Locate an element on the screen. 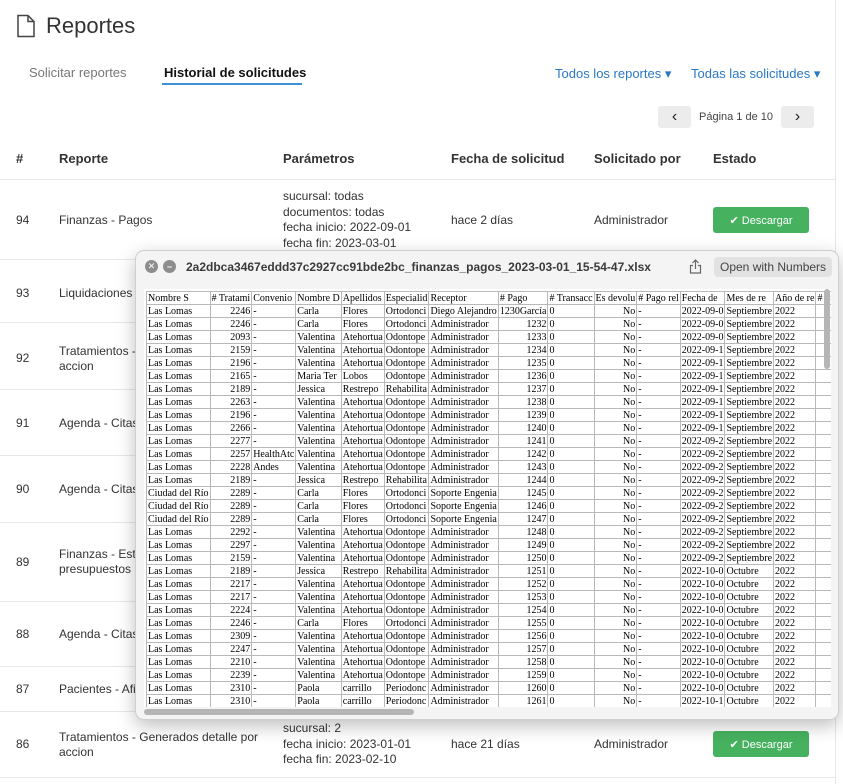  sheet-cell: 4 is located at coordinates (823, 441).